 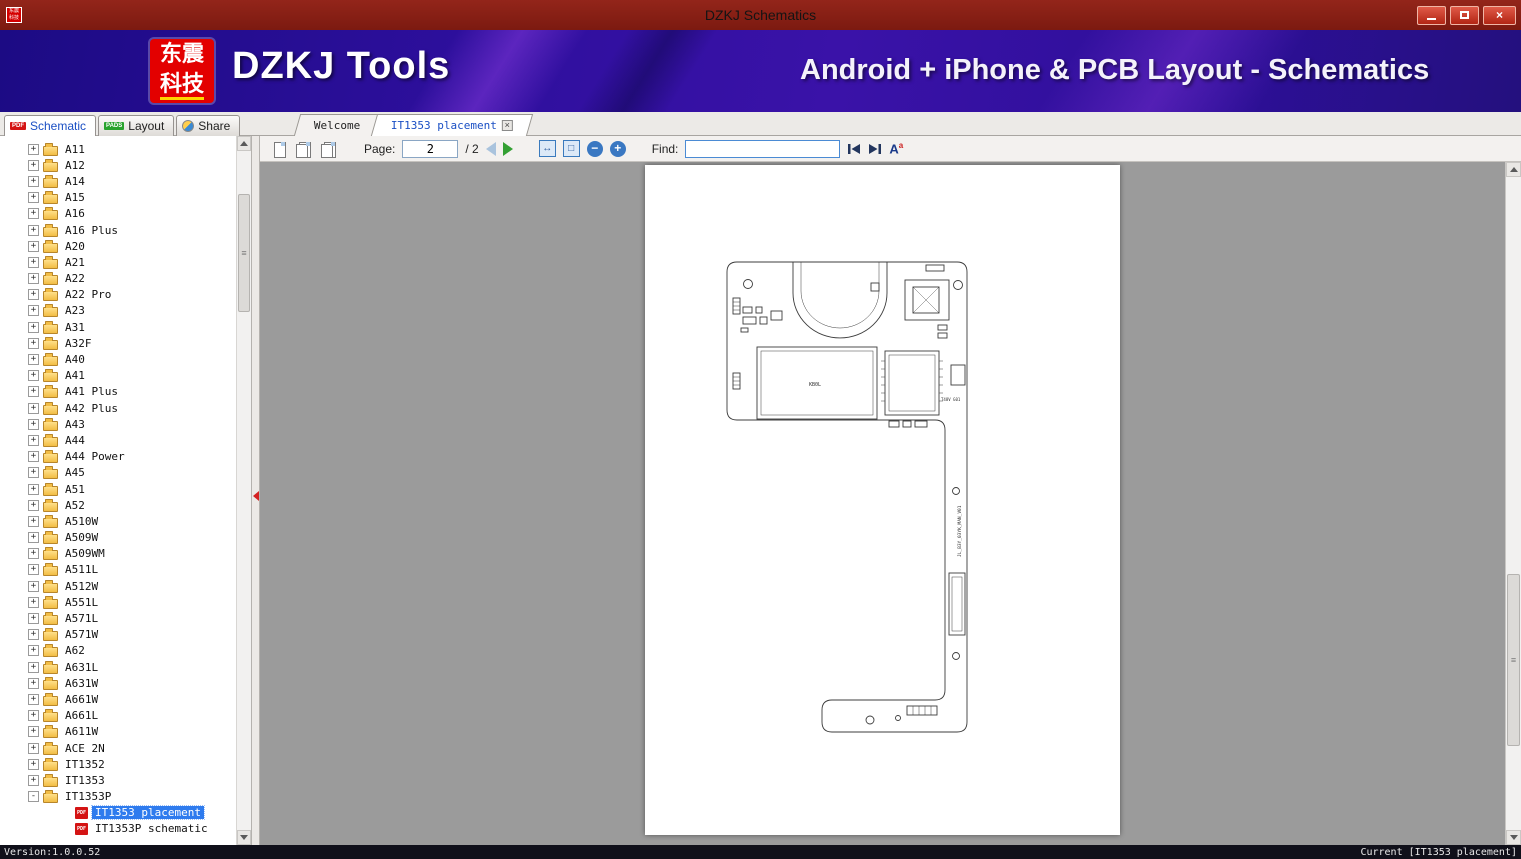 What do you see at coordinates (118, 198) in the screenshot?
I see `tree-item: + A15` at bounding box center [118, 198].